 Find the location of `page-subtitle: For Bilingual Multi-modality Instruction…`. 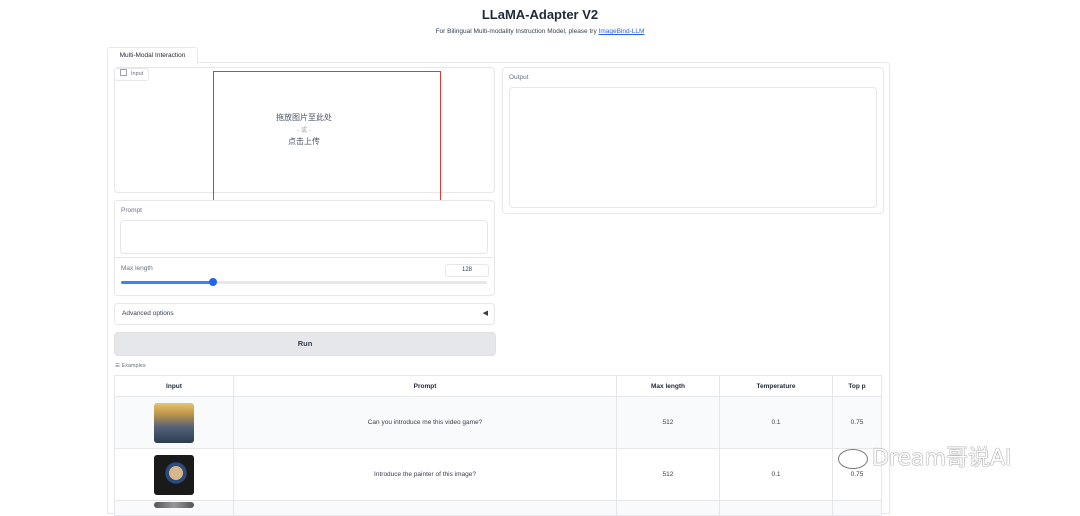

page-subtitle: For Bilingual Multi-modality Instruction… is located at coordinates (540, 31).